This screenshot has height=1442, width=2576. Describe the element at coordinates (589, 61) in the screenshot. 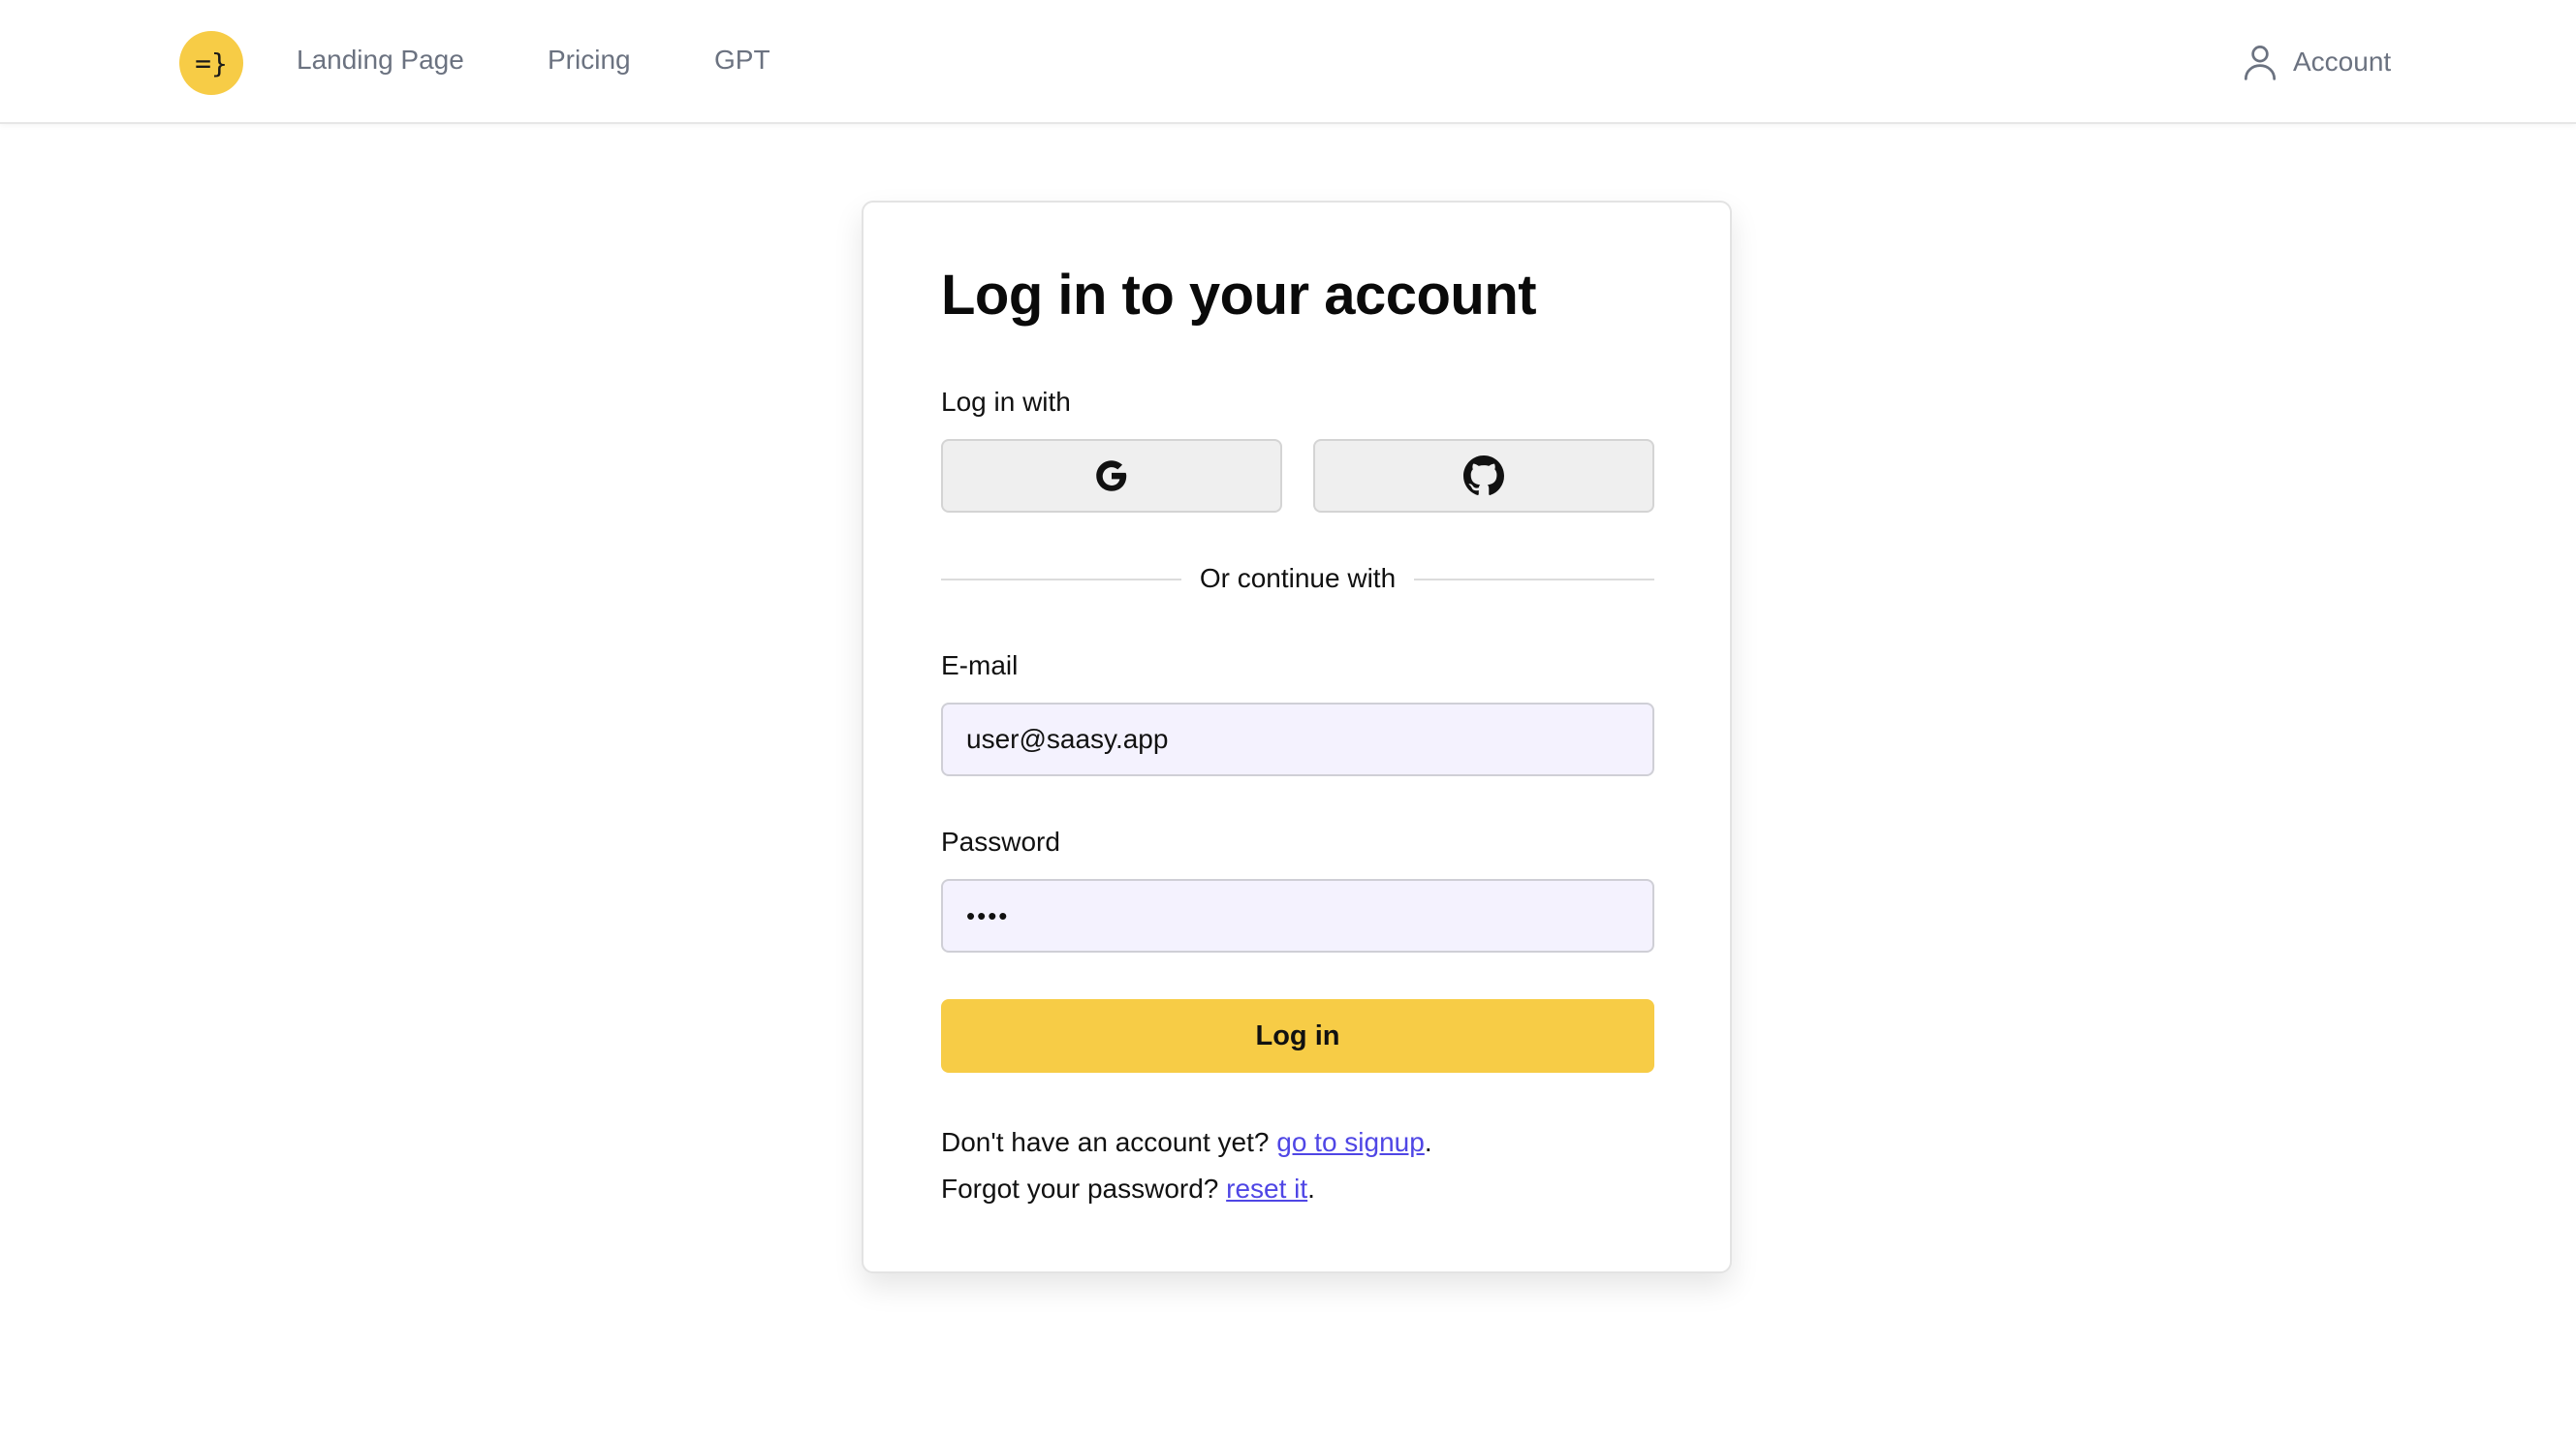

I see `nav-link-pricing: Pricing` at that location.